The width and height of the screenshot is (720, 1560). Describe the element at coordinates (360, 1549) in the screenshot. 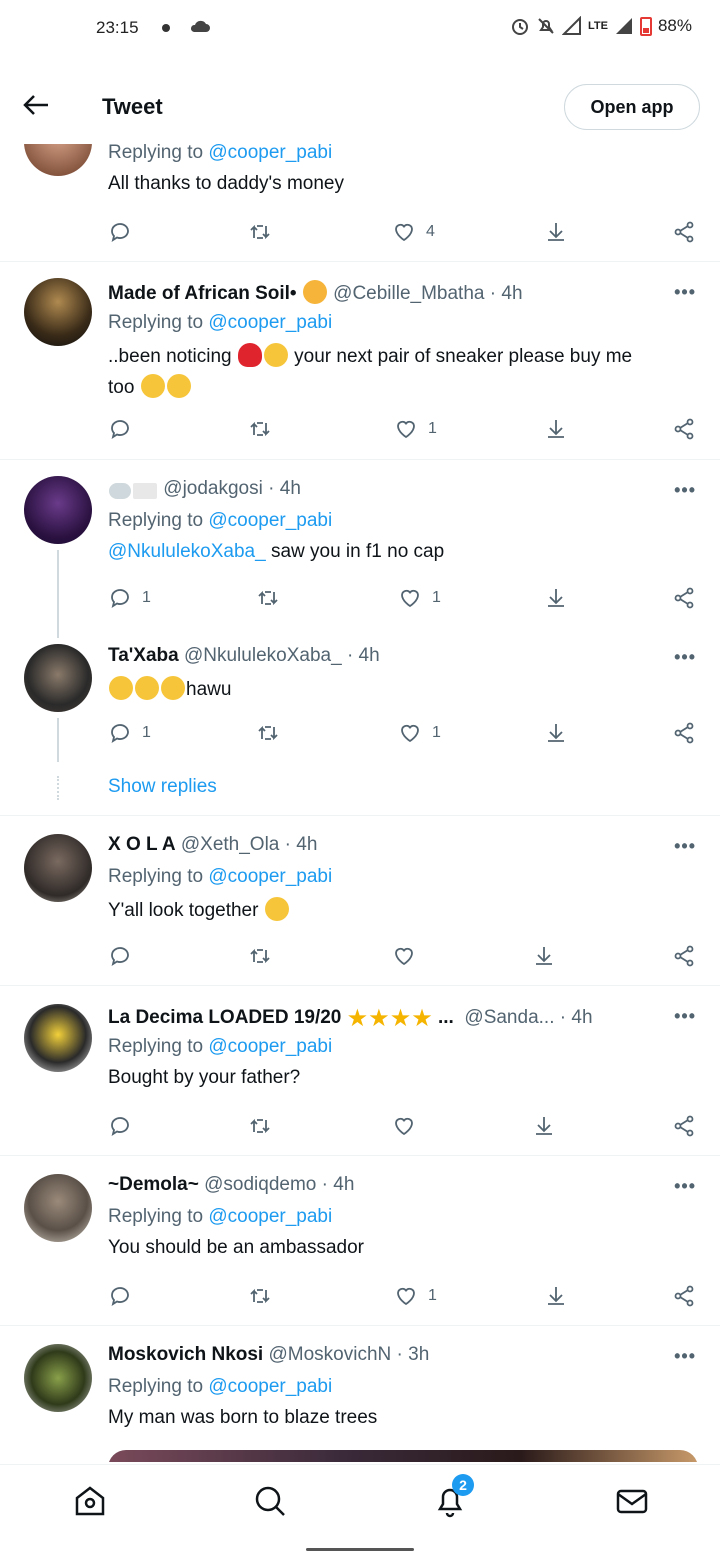

I see `gesture-home-bar` at that location.